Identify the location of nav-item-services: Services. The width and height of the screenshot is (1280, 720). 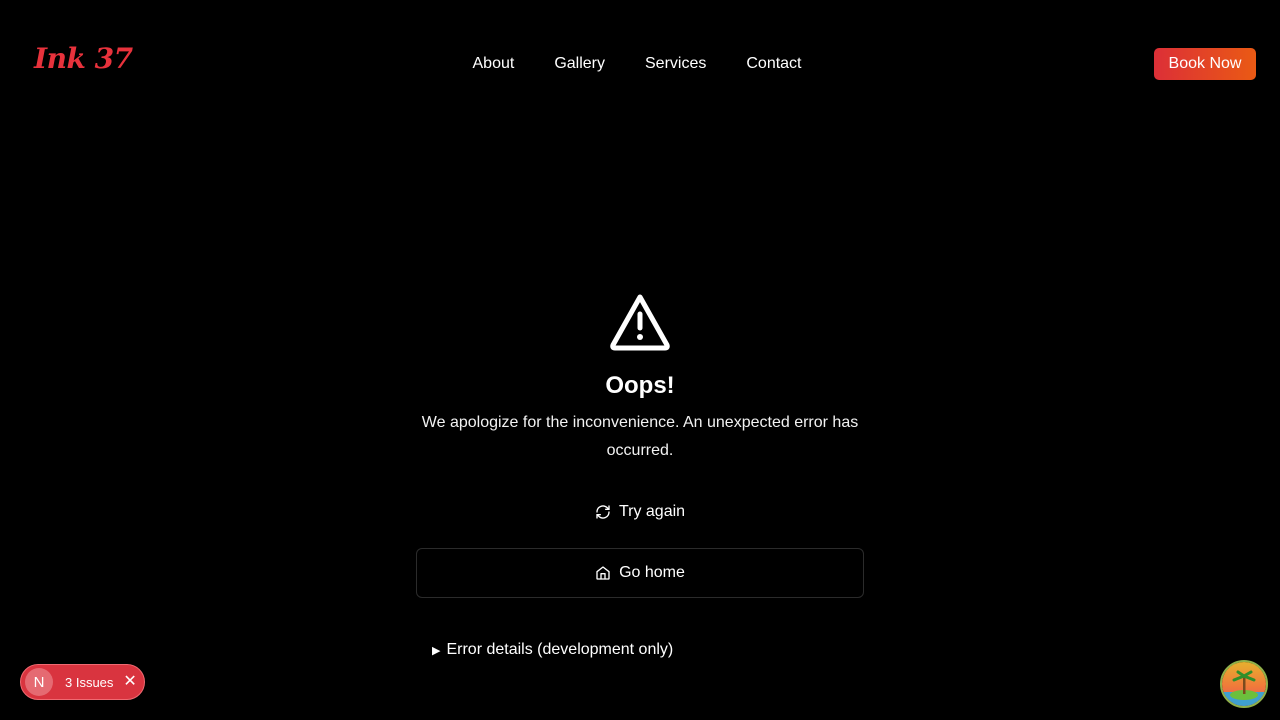
(675, 64).